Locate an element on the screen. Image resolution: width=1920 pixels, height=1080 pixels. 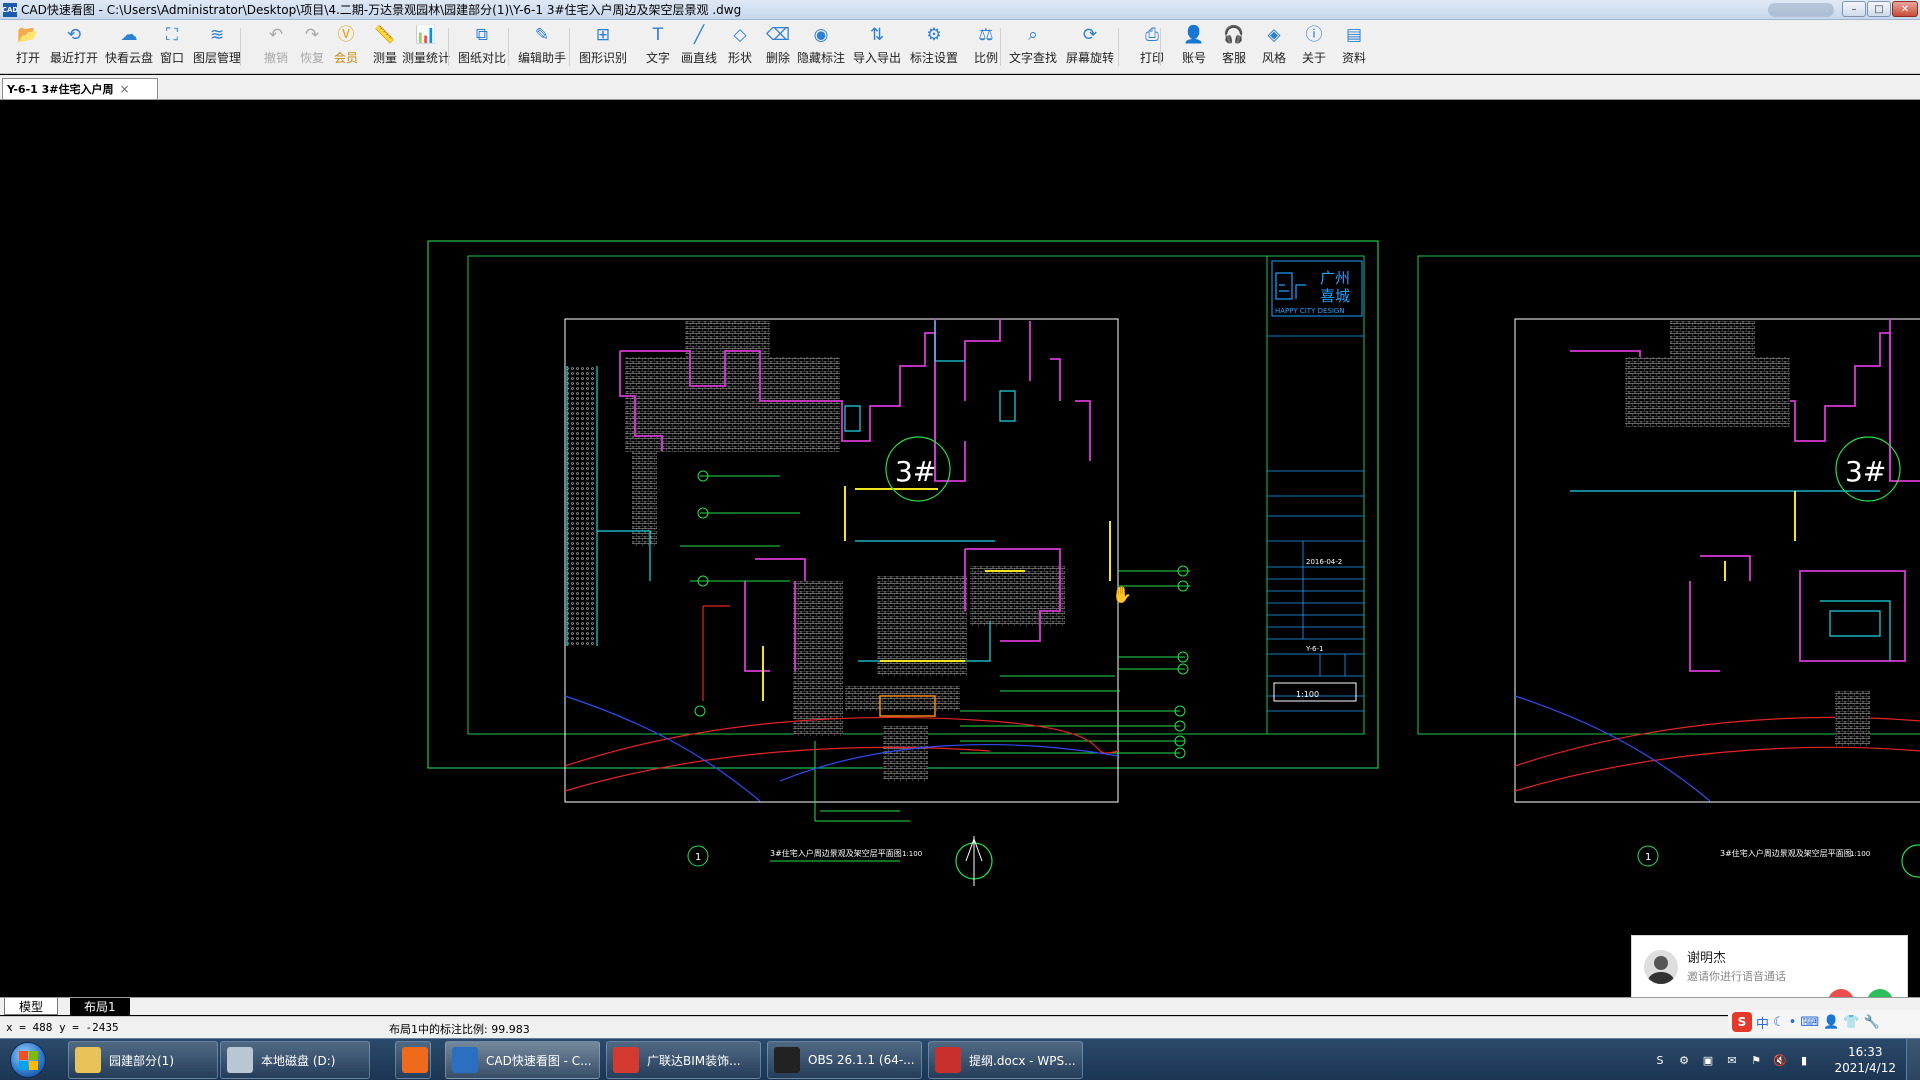
document-tab-close-icon: × is located at coordinates (125, 89).